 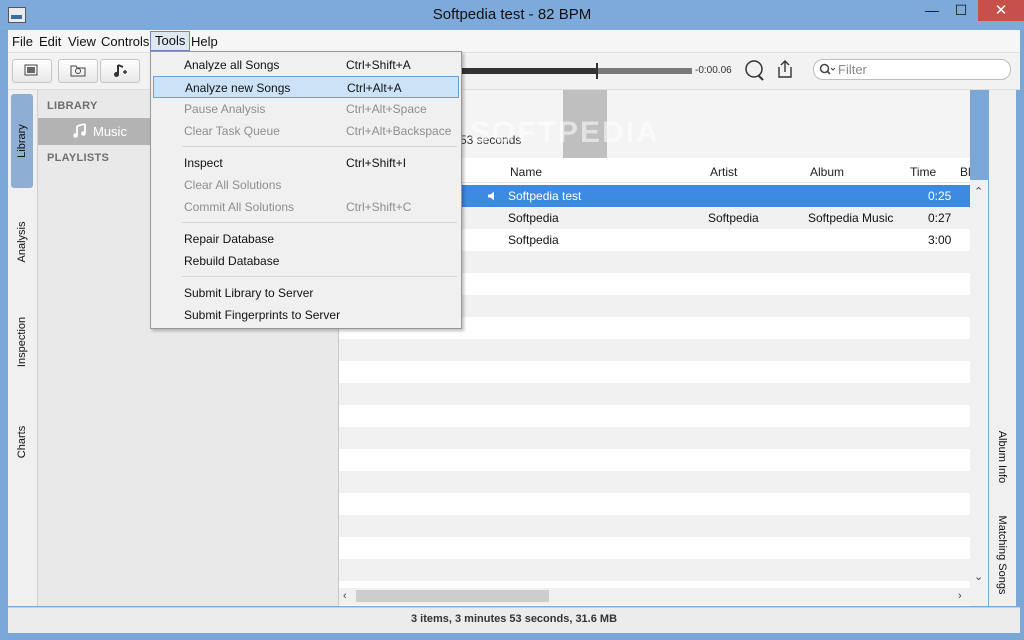 I want to click on tab-library-label: Library, so click(x=22, y=141).